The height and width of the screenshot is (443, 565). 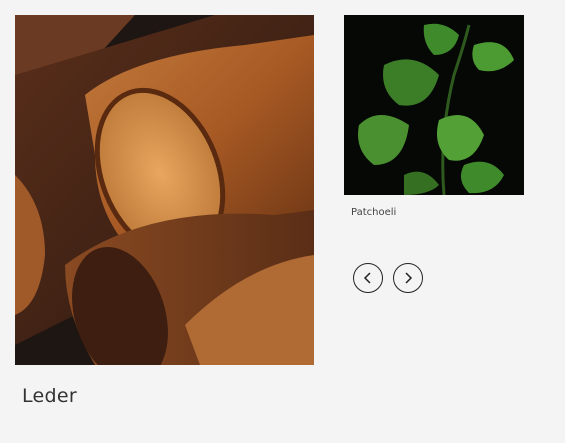 What do you see at coordinates (434, 105) in the screenshot?
I see `patchouli-plant-image` at bounding box center [434, 105].